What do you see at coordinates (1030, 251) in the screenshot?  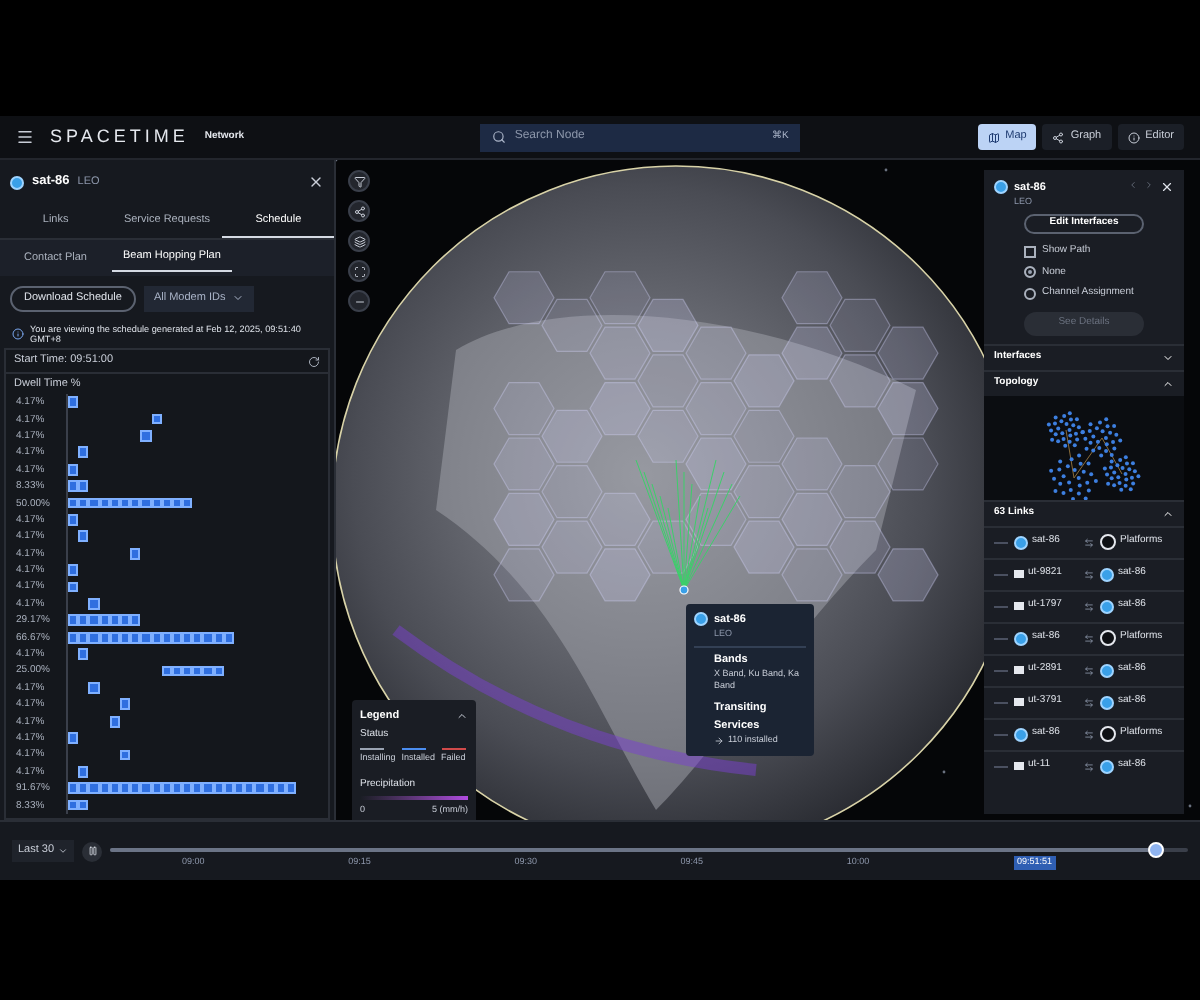 I see `checkbox` at bounding box center [1030, 251].